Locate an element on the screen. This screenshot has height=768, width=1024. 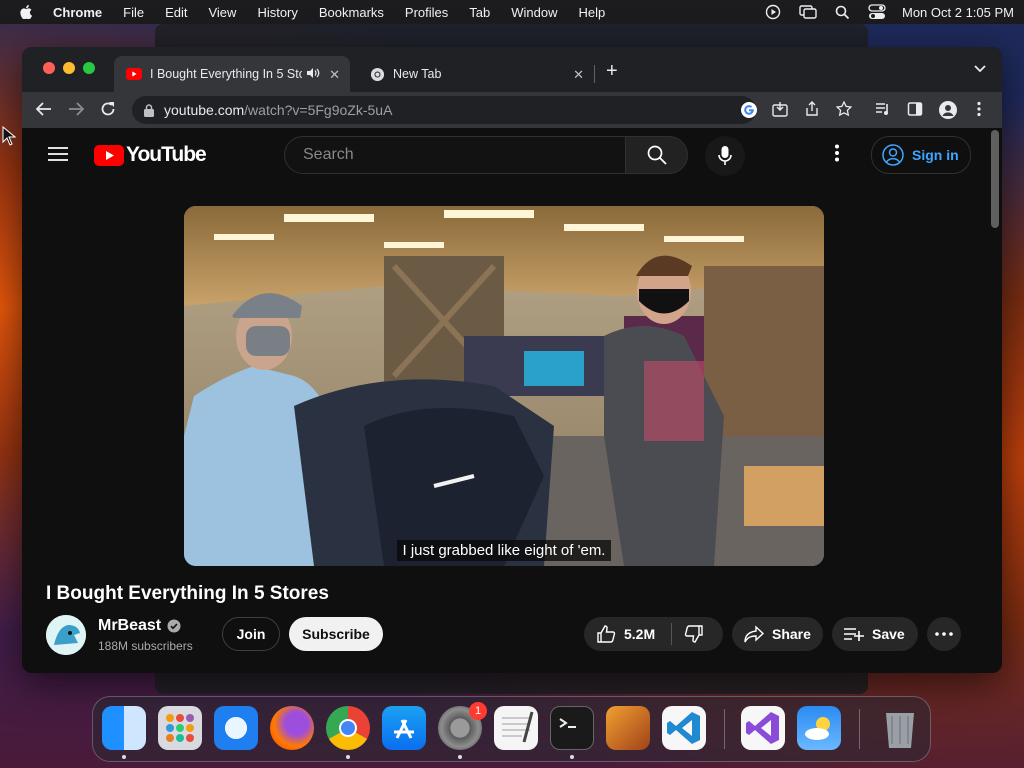
menu-view: View is located at coordinates (222, 12).